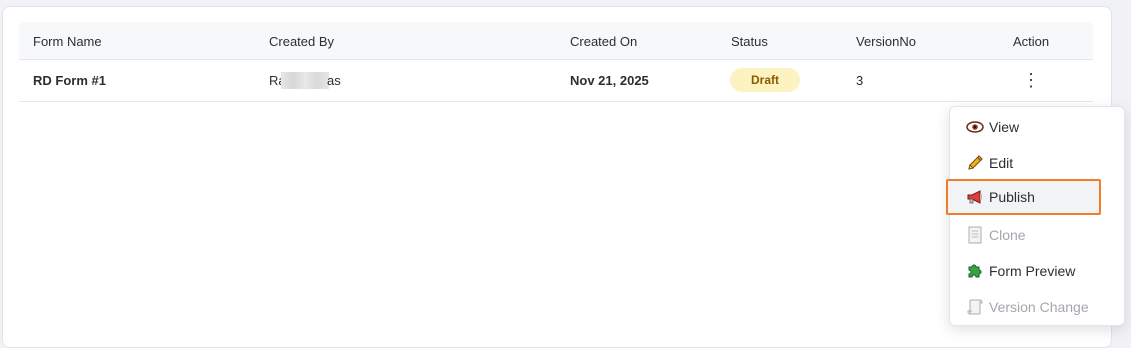 Image resolution: width=1131 pixels, height=348 pixels. I want to click on menu-item-label: Clone, so click(1007, 235).